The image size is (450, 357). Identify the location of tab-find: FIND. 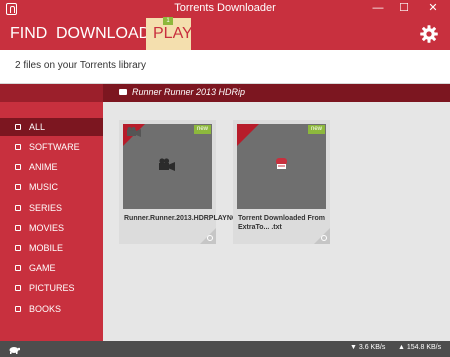
(28, 34).